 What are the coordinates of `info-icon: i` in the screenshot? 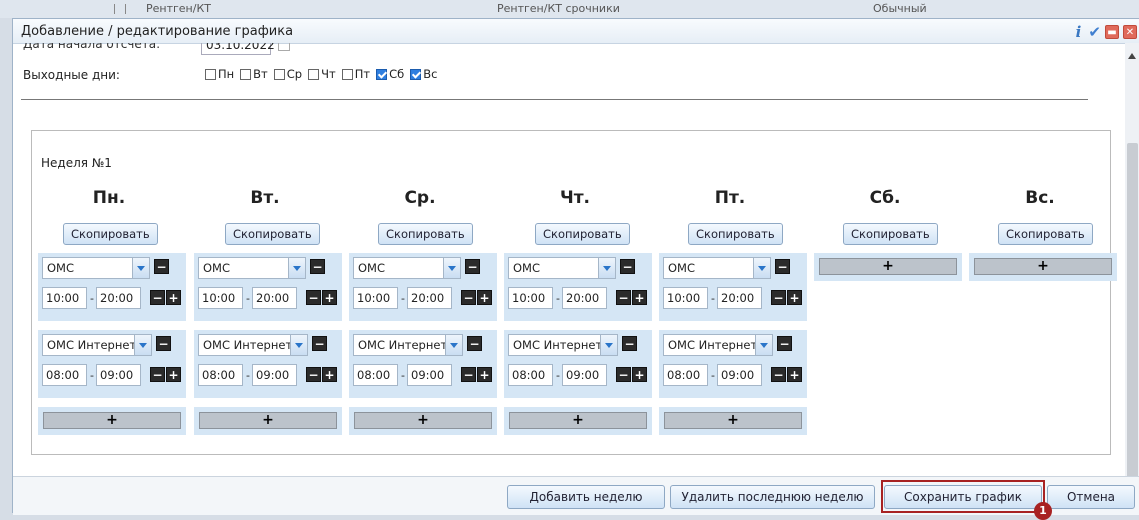 It's located at (1078, 32).